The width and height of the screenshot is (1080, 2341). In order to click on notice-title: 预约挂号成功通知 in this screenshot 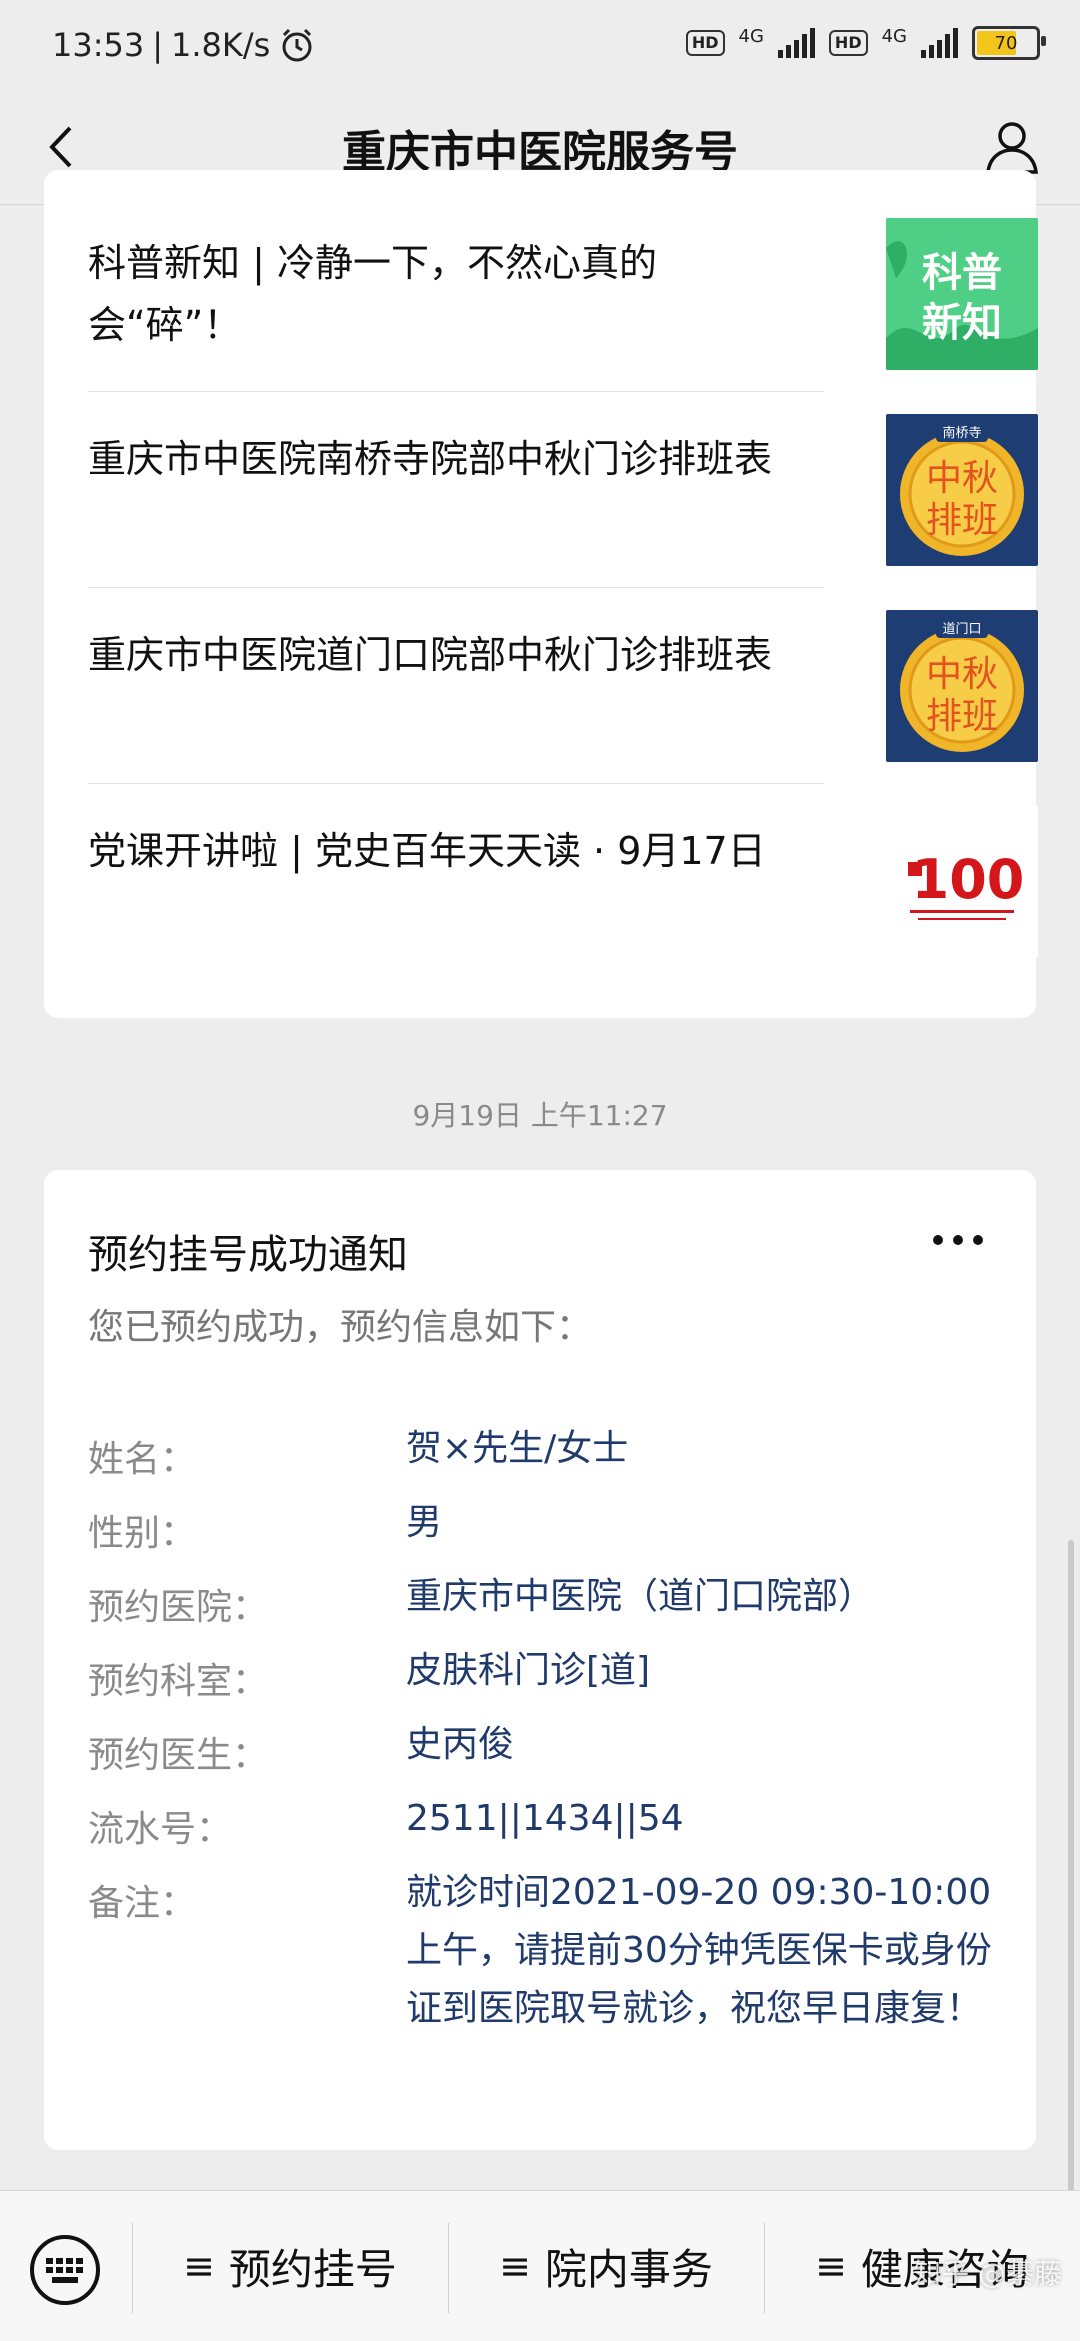, I will do `click(248, 1255)`.